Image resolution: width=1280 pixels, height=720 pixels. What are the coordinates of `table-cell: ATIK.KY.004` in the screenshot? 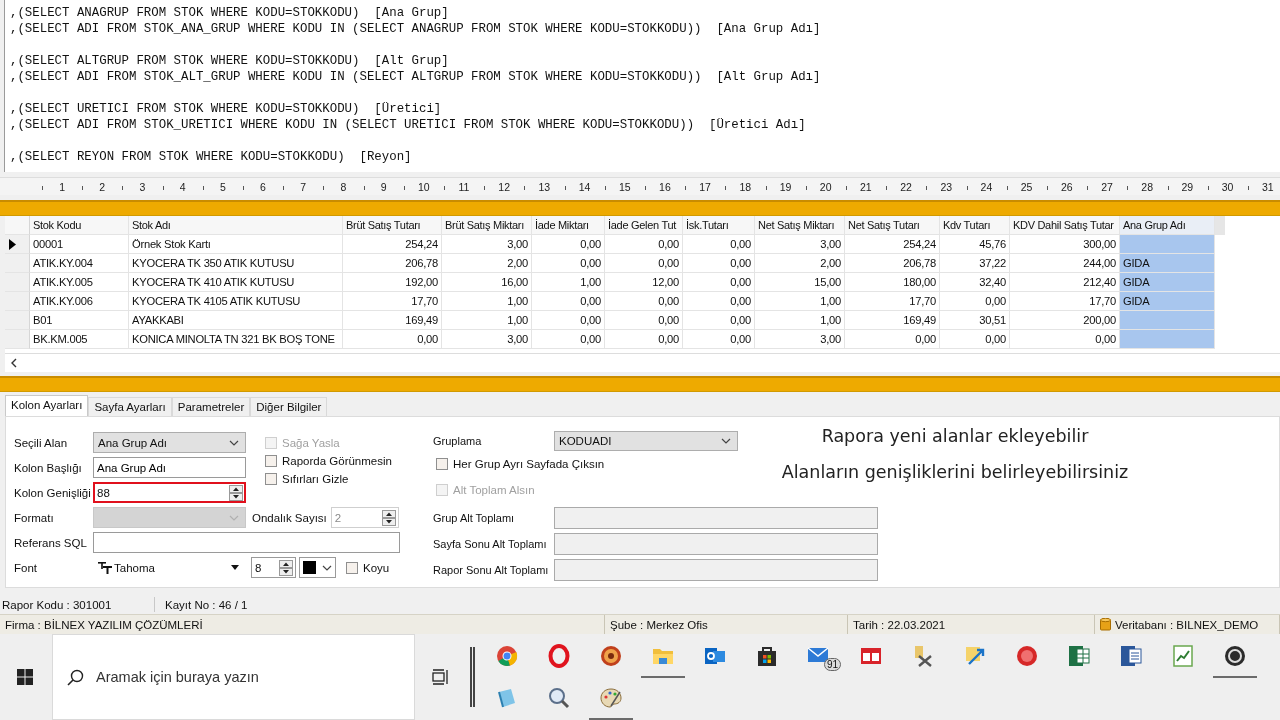 It's located at (79, 263).